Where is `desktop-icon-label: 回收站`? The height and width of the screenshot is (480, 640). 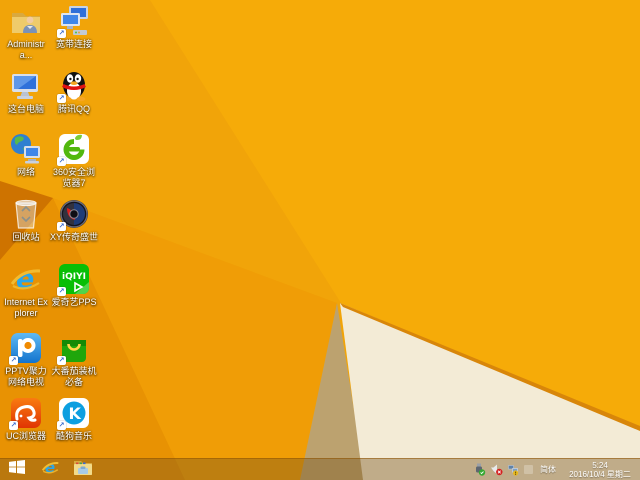 desktop-icon-label: 回收站 is located at coordinates (26, 237).